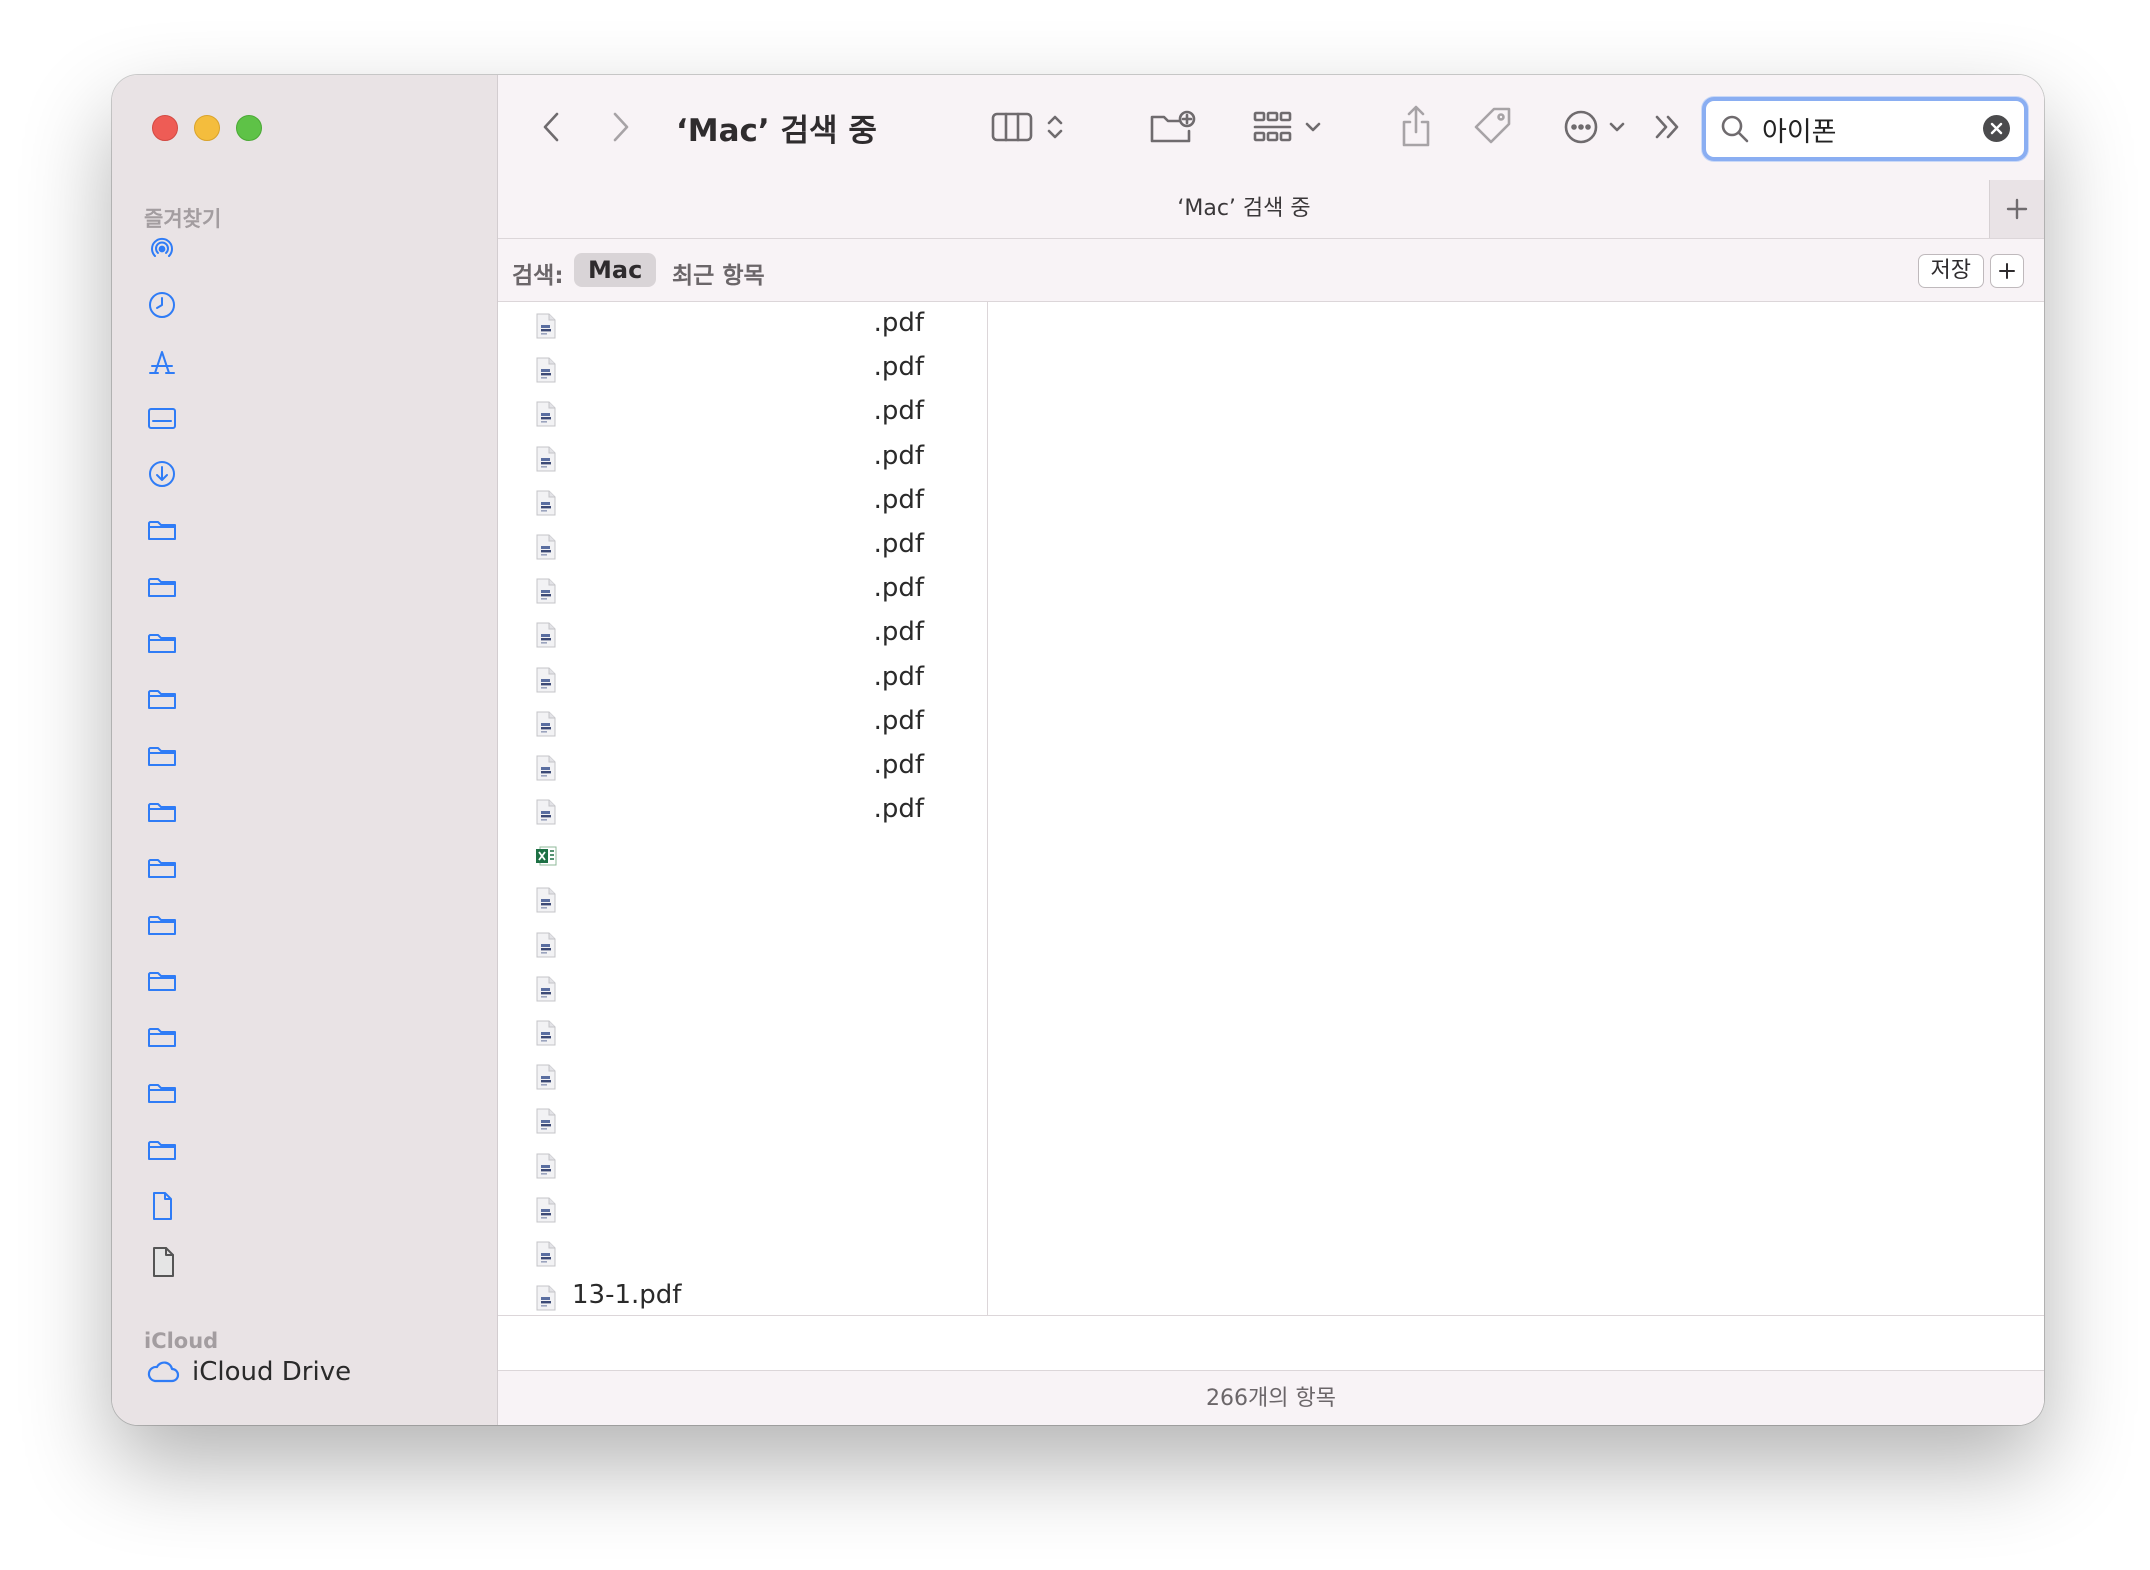 Image resolution: width=2150 pixels, height=1570 pixels. I want to click on excel-file-icon, so click(546, 856).